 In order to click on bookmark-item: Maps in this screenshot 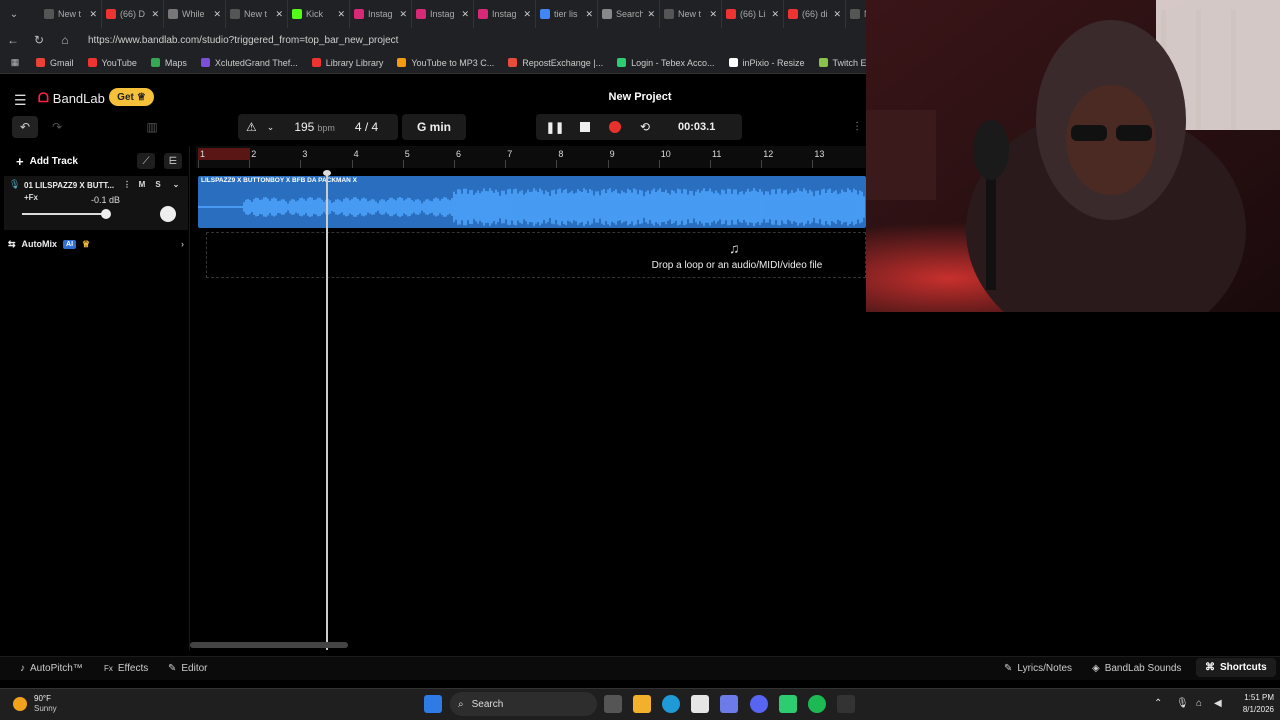, I will do `click(168, 63)`.